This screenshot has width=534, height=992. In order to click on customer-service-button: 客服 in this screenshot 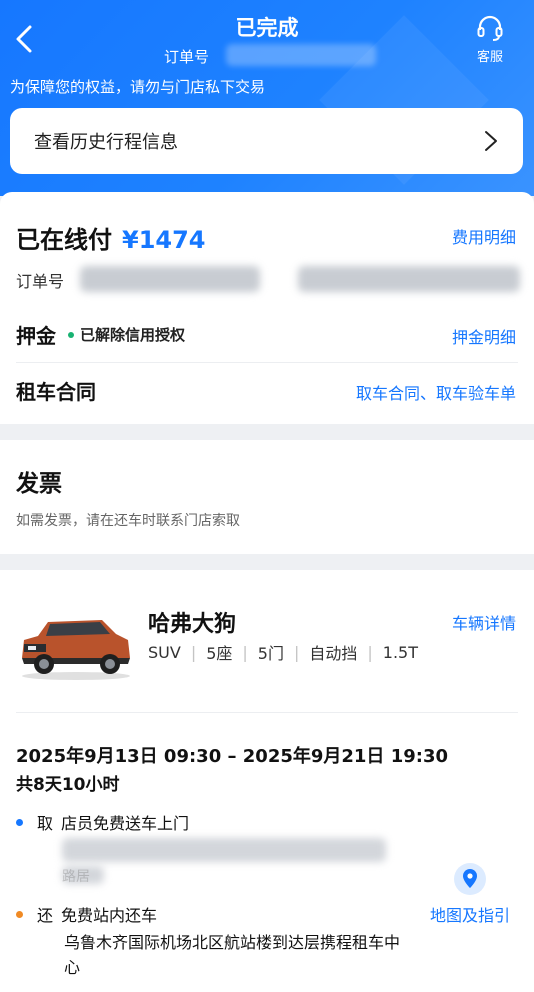, I will do `click(490, 39)`.